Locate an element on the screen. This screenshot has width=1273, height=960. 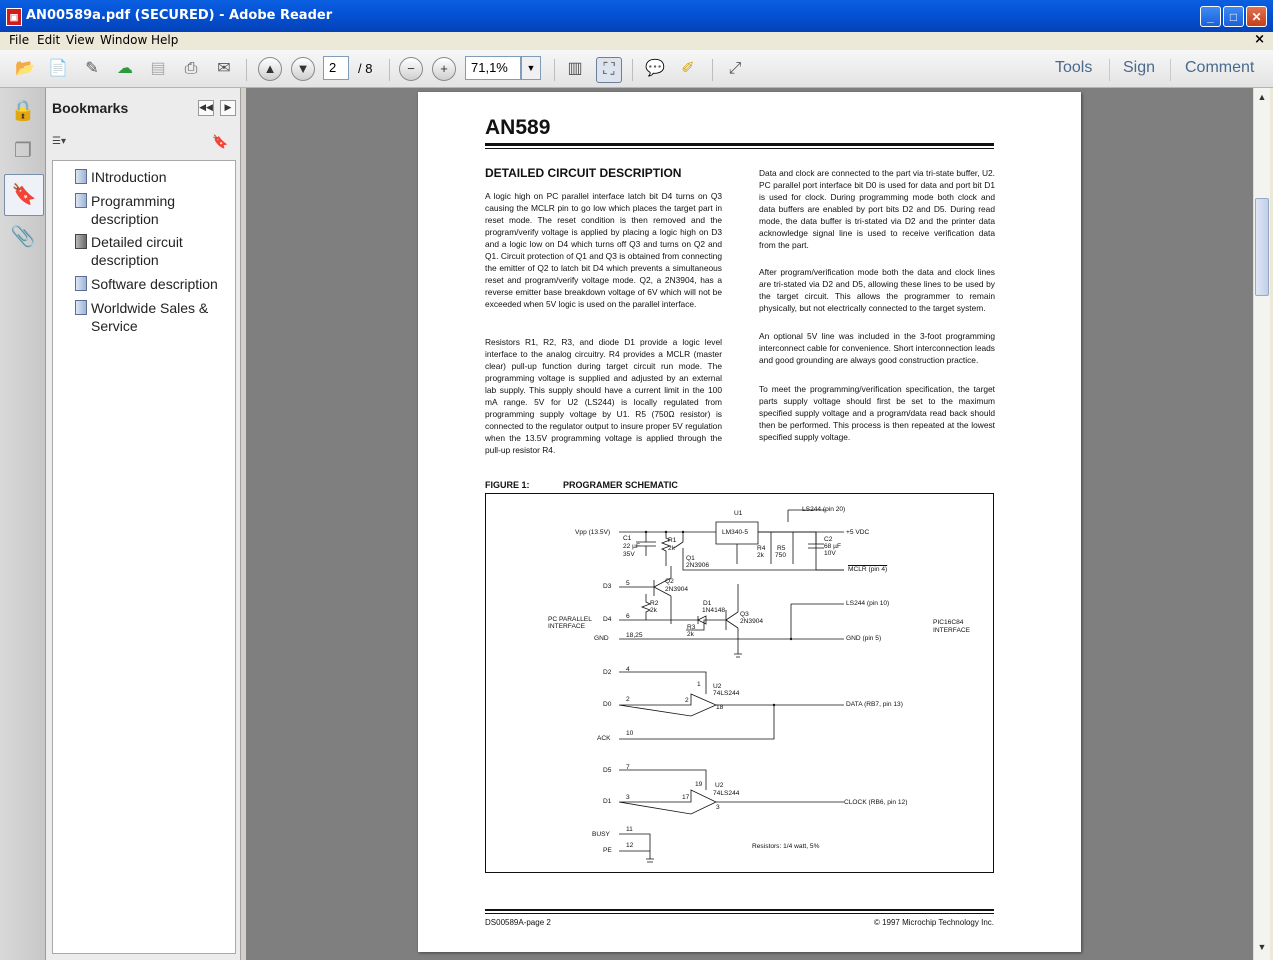
save-icon: ▤ is located at coordinates (158, 69).